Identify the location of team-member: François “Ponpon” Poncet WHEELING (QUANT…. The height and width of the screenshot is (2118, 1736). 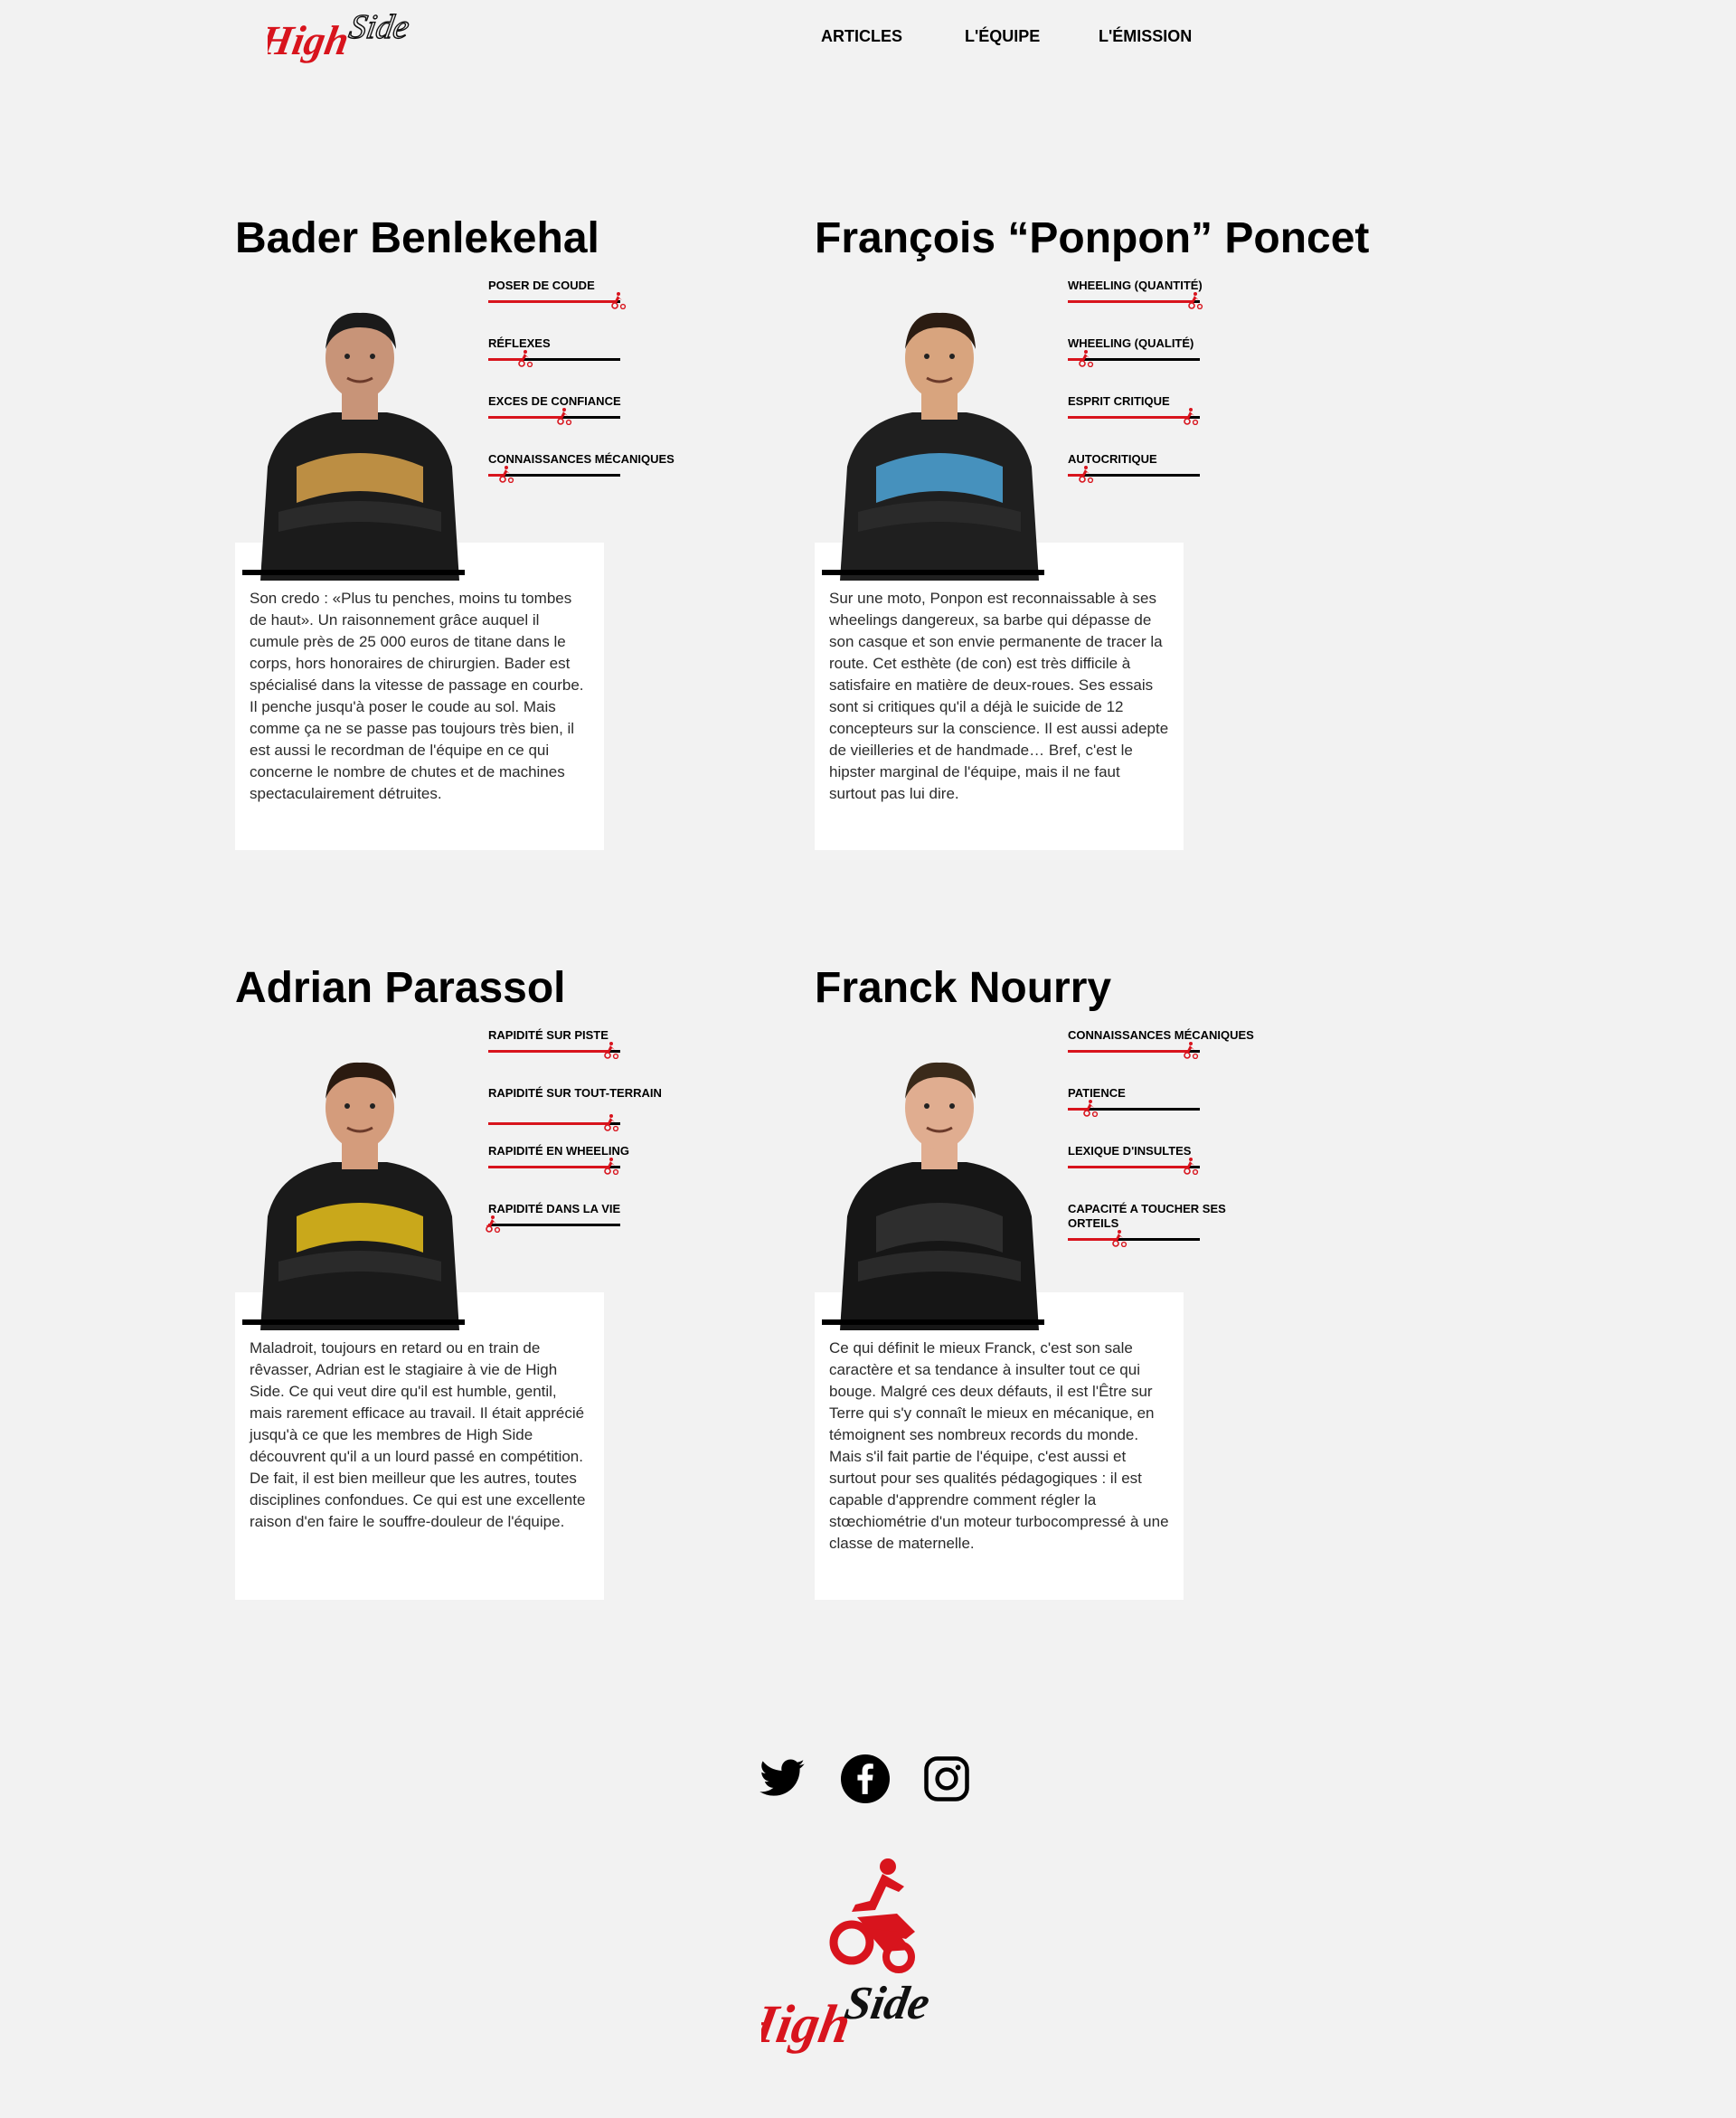
(1095, 531).